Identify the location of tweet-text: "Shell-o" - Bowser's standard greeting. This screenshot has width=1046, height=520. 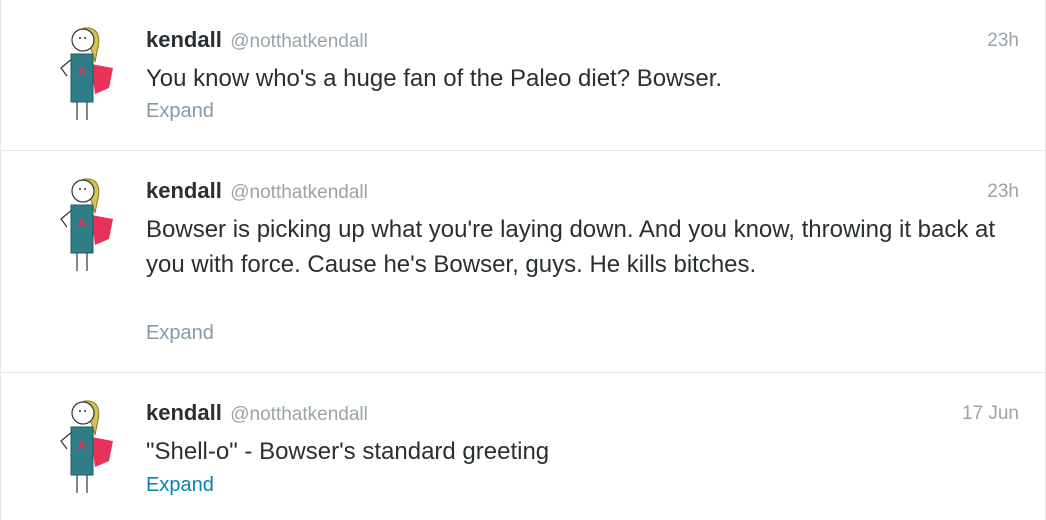
(348, 451).